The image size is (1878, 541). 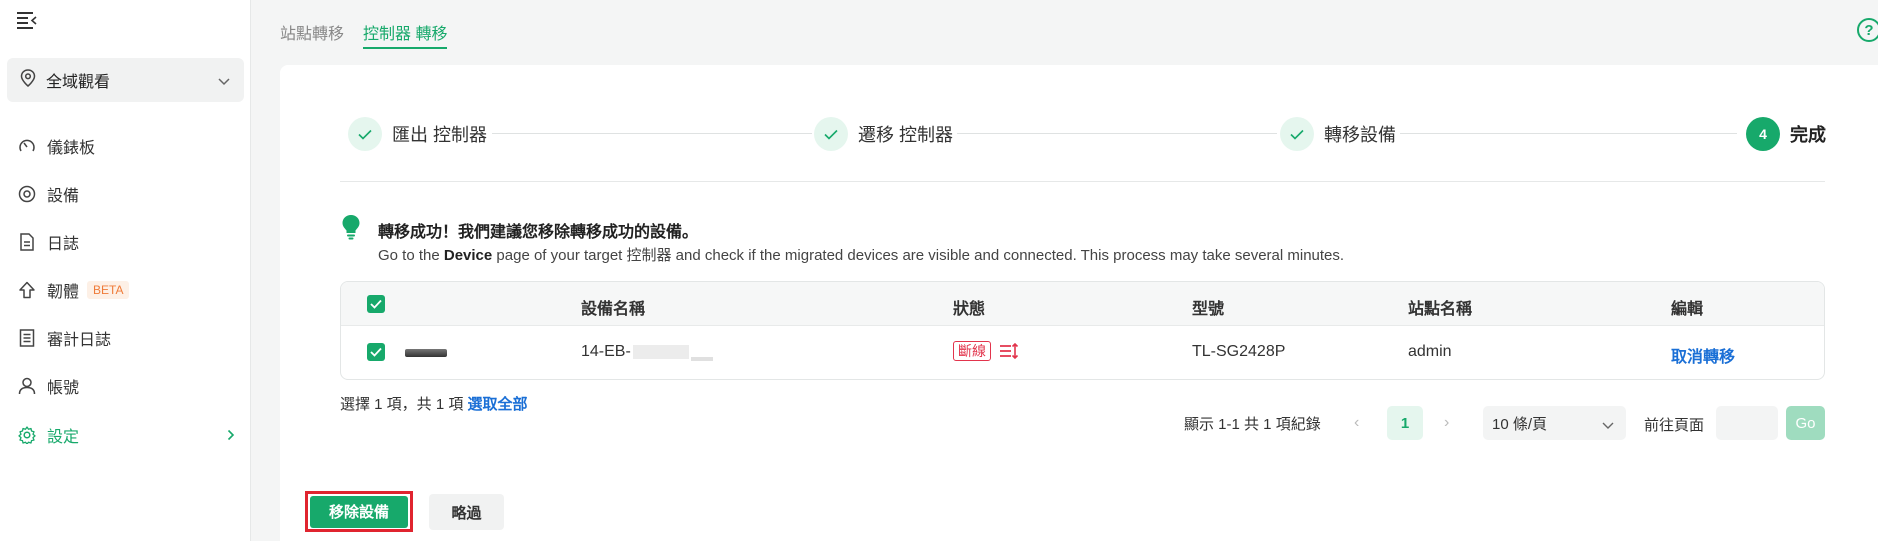 I want to click on scope-selector: 全域觀看, so click(x=125, y=80).